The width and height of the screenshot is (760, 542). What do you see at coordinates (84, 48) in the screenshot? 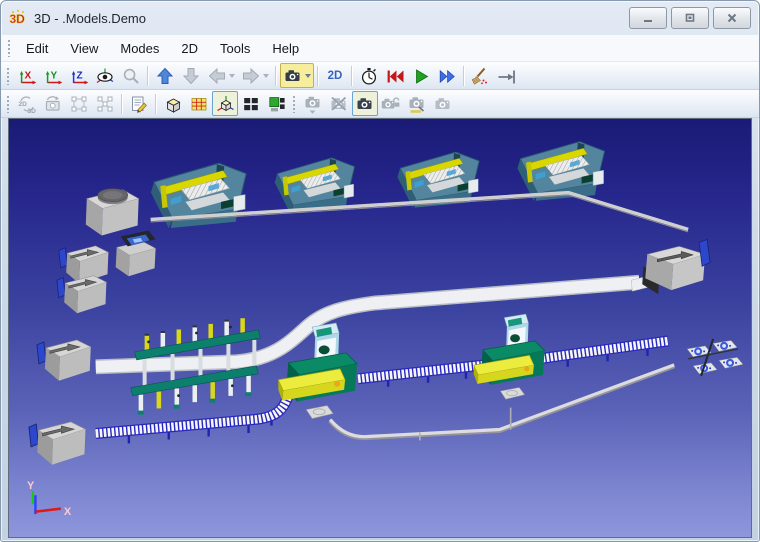
I see `menu-view: View` at bounding box center [84, 48].